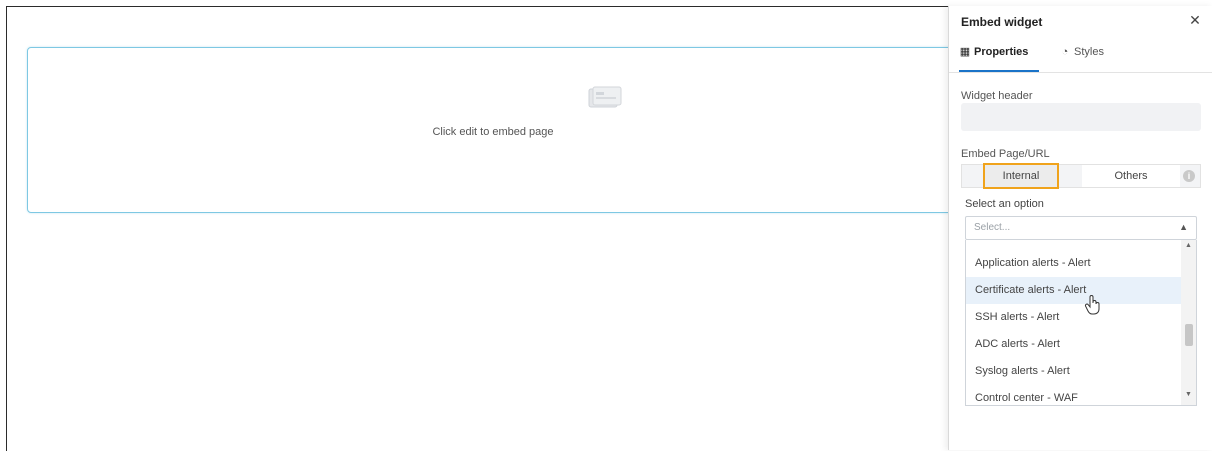  What do you see at coordinates (1189, 335) in the screenshot?
I see `scrollbar-thumb` at bounding box center [1189, 335].